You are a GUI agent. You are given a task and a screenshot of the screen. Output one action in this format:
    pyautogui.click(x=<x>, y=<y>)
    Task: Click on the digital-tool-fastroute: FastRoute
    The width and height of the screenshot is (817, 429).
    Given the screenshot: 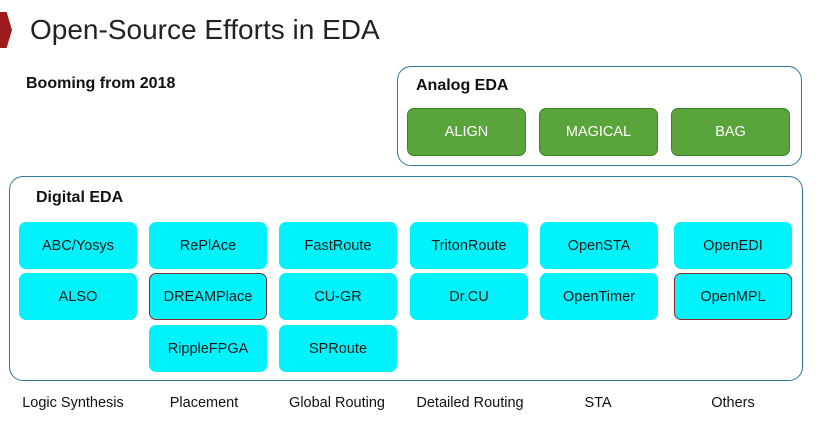 What is the action you would take?
    pyautogui.click(x=338, y=245)
    